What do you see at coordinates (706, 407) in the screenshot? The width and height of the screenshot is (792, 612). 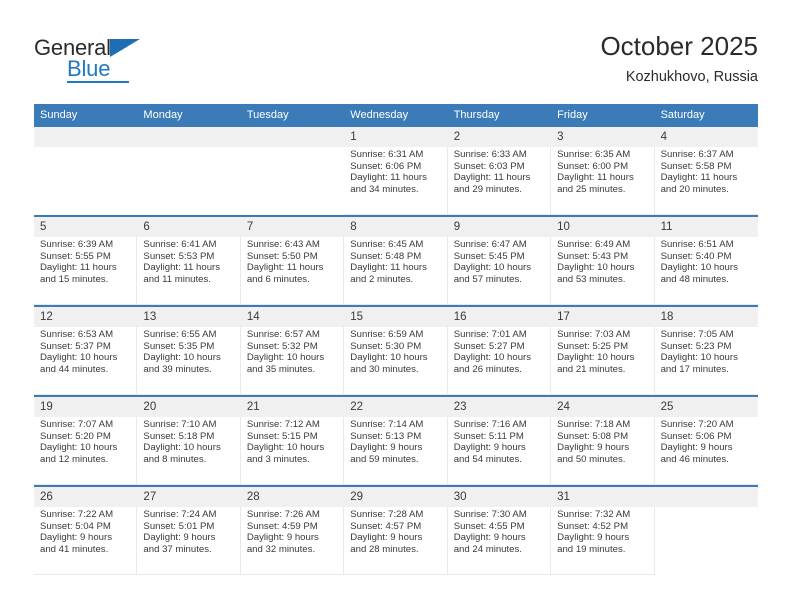 I see `day-number: 25` at bounding box center [706, 407].